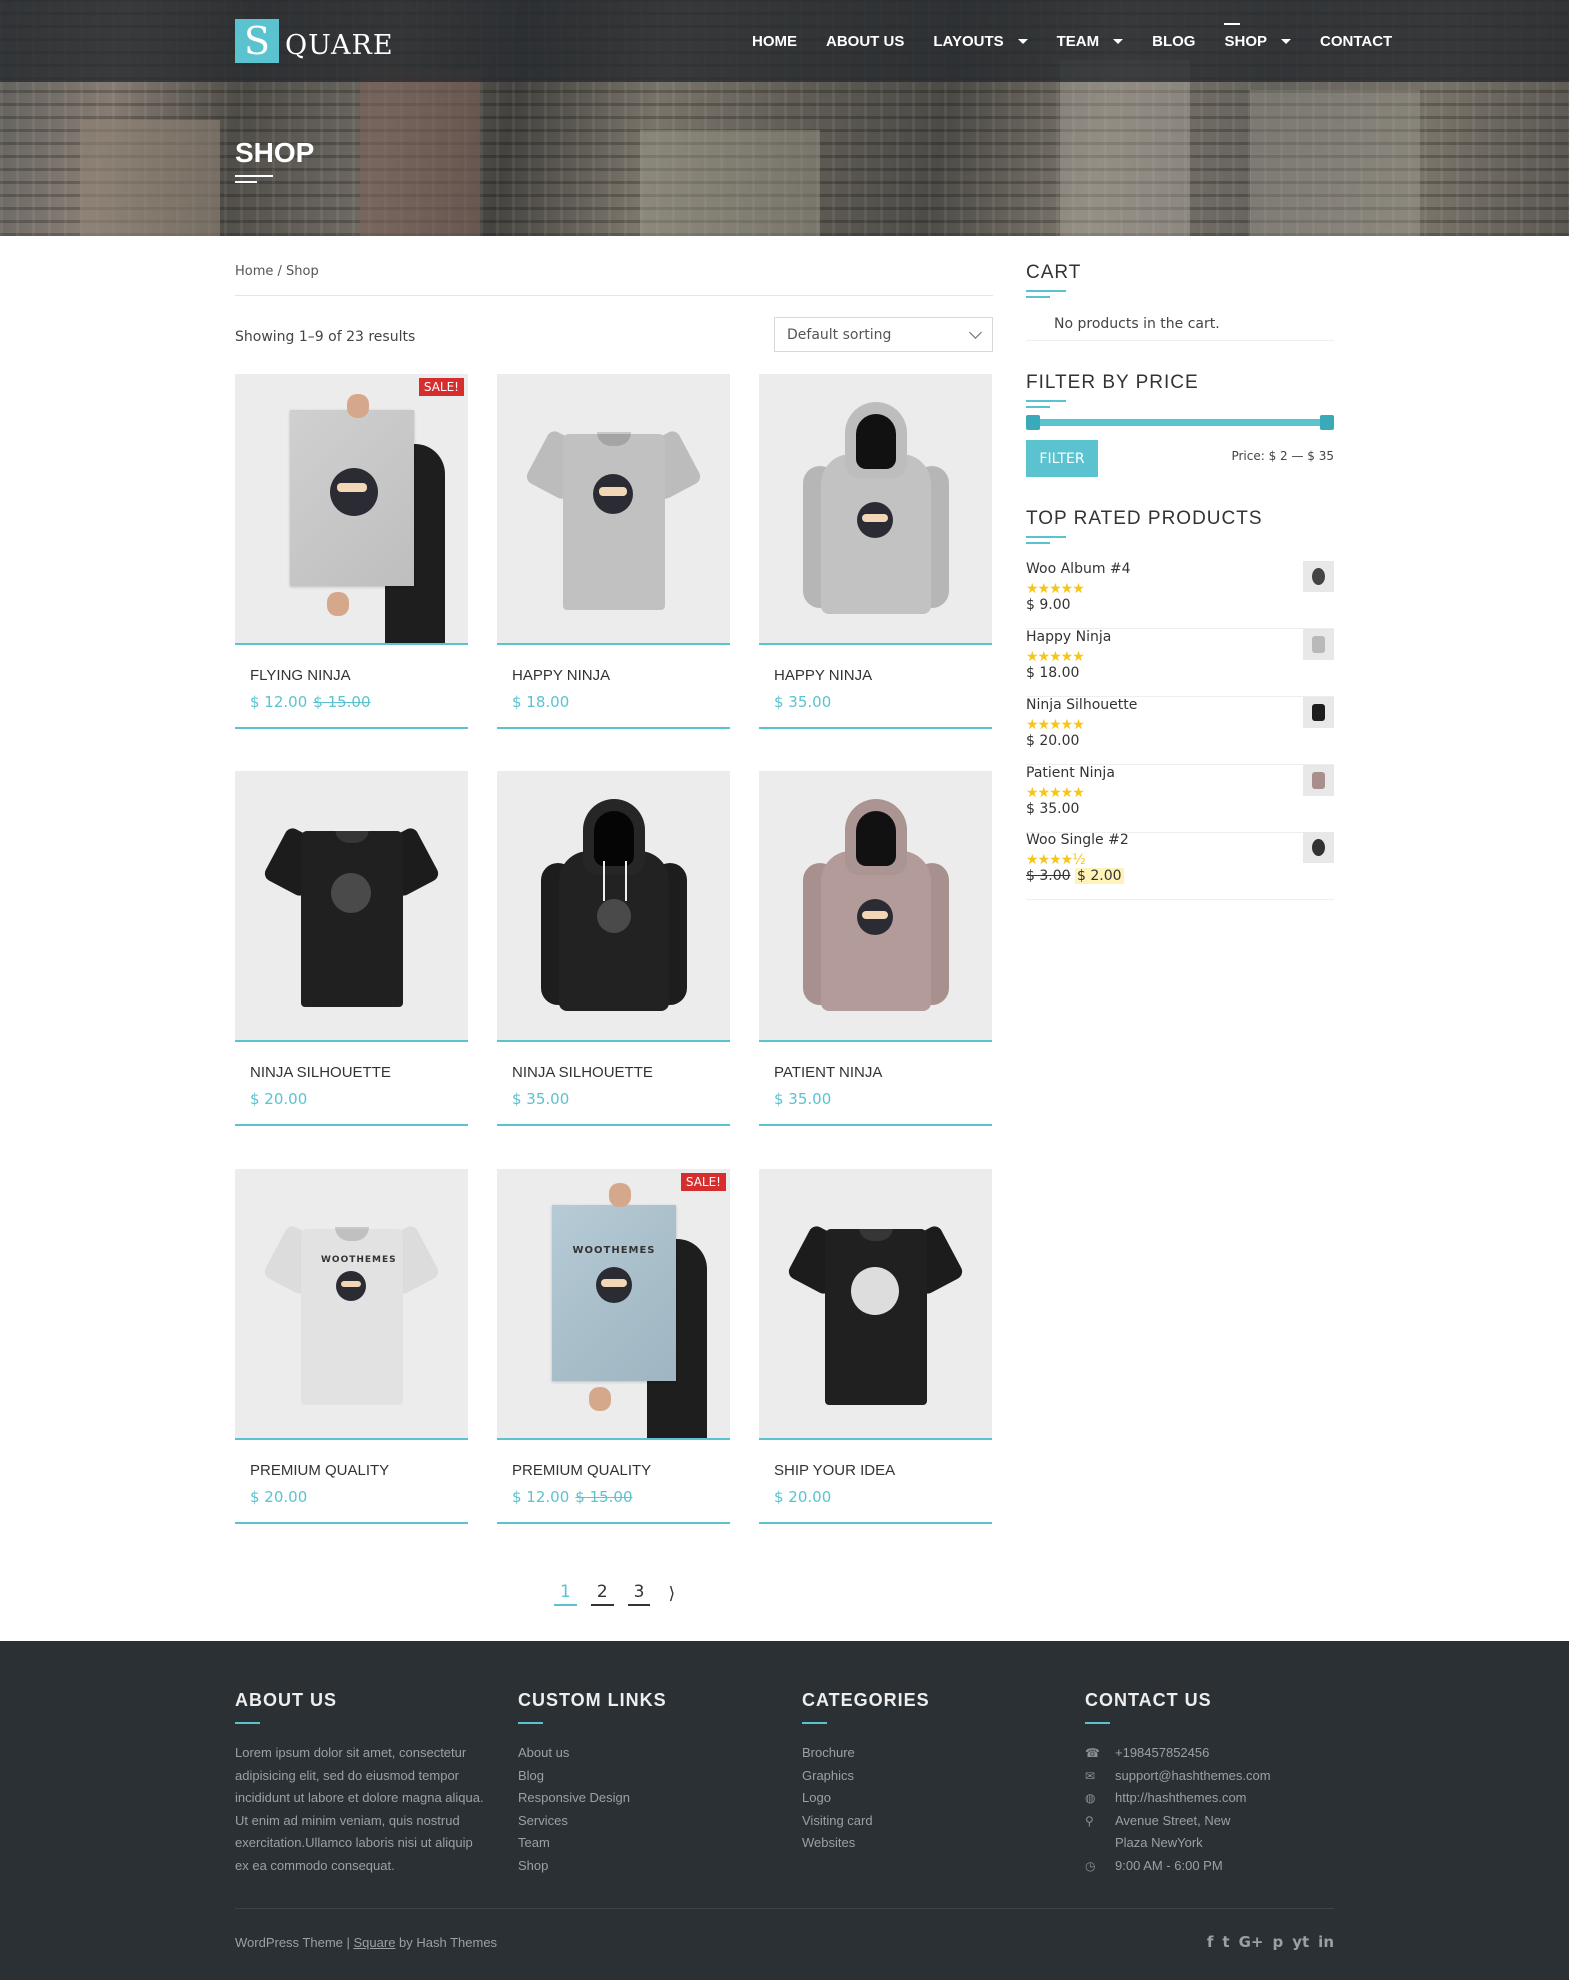 The width and height of the screenshot is (1569, 1980). I want to click on category-link: Graphics, so click(929, 1776).